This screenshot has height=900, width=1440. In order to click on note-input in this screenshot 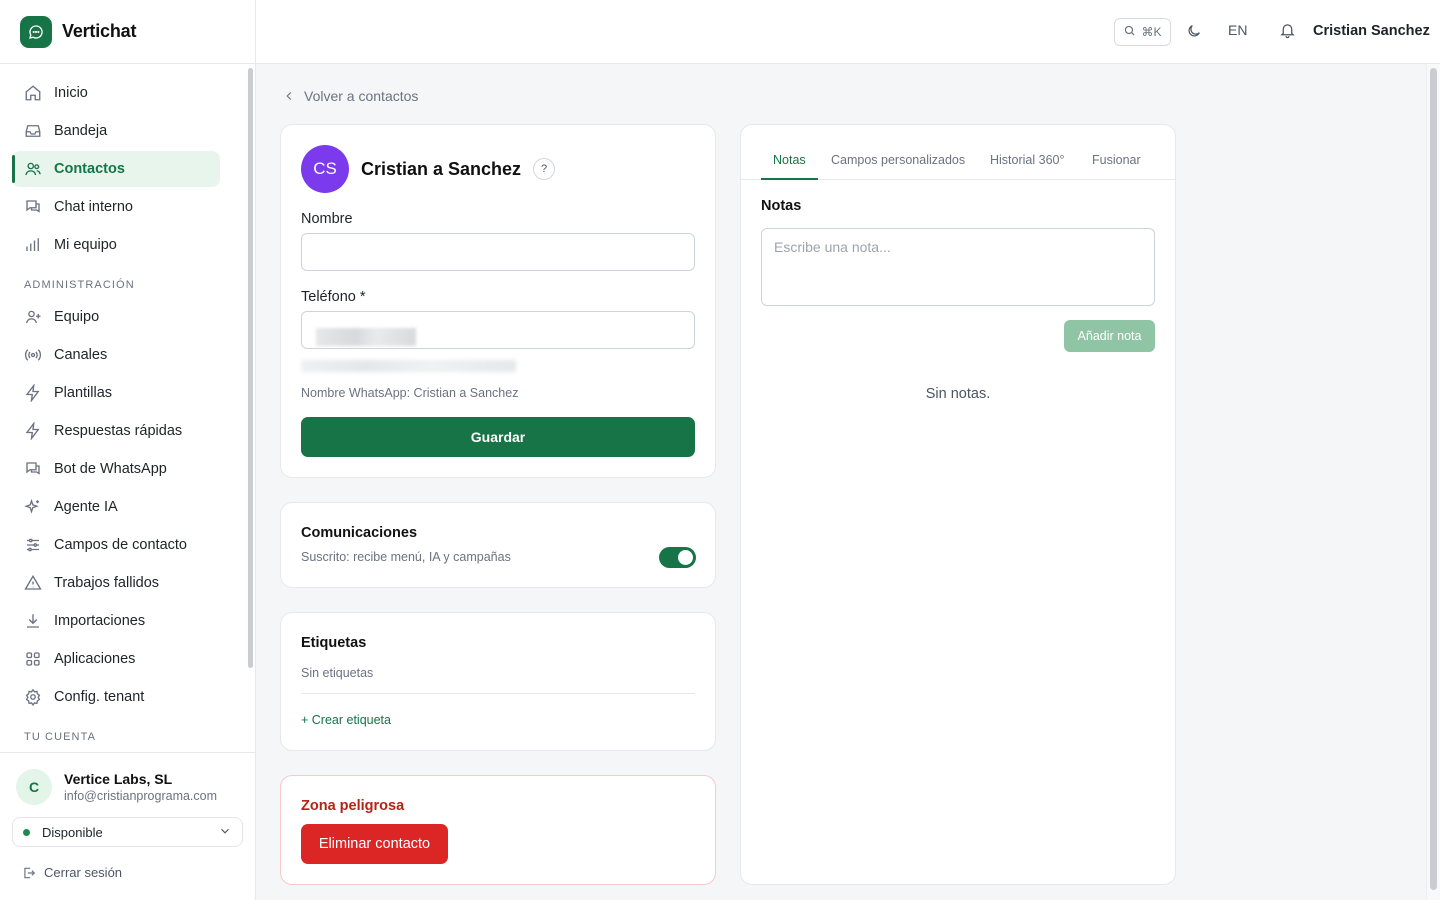, I will do `click(958, 267)`.